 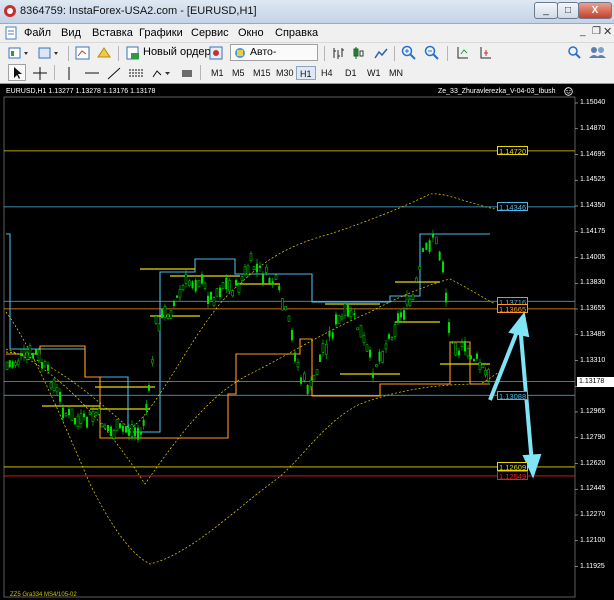 What do you see at coordinates (598, 52) in the screenshot?
I see `community-icon` at bounding box center [598, 52].